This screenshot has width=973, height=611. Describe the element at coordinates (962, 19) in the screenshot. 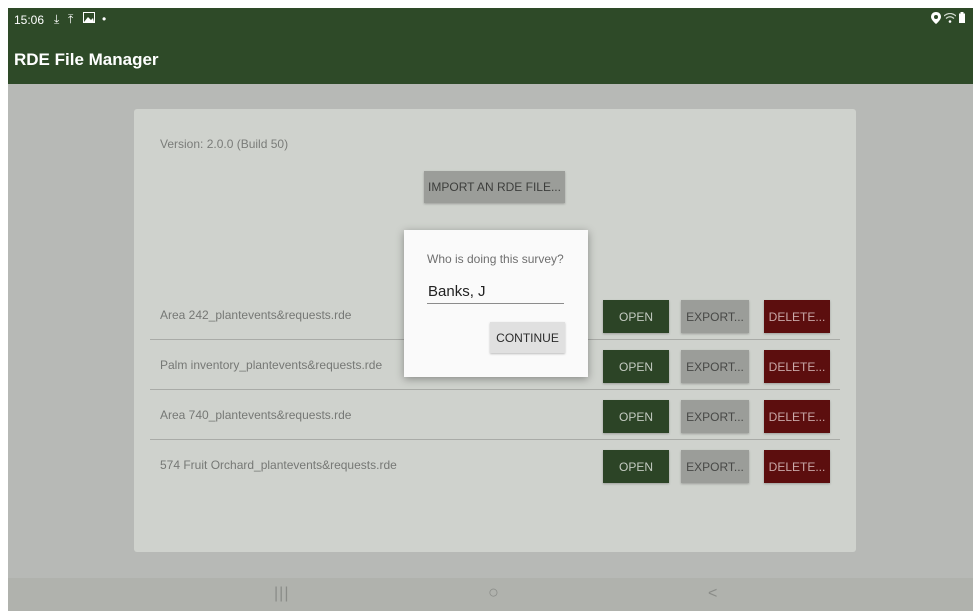

I see `battery-icon` at that location.